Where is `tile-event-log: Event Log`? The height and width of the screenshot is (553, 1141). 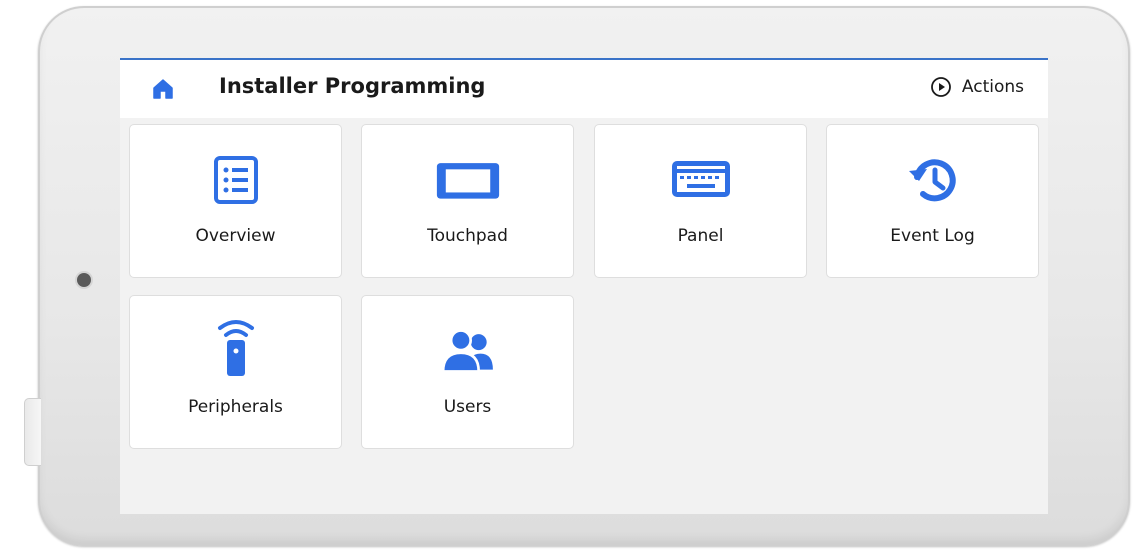
tile-event-log: Event Log is located at coordinates (932, 201).